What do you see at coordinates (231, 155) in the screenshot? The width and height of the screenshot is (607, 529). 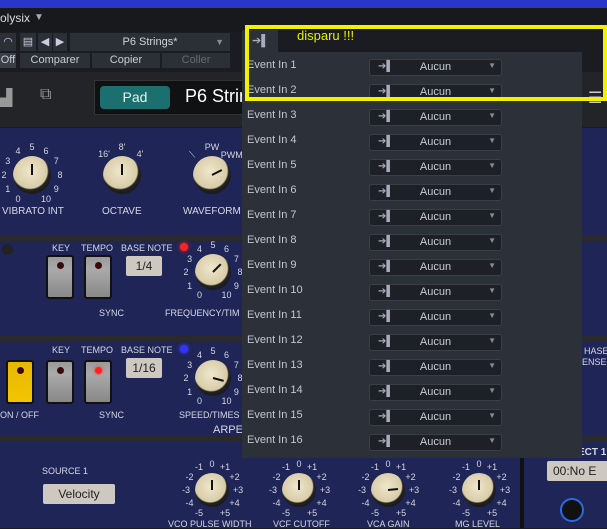 I see `knob-scale-label: PWM` at bounding box center [231, 155].